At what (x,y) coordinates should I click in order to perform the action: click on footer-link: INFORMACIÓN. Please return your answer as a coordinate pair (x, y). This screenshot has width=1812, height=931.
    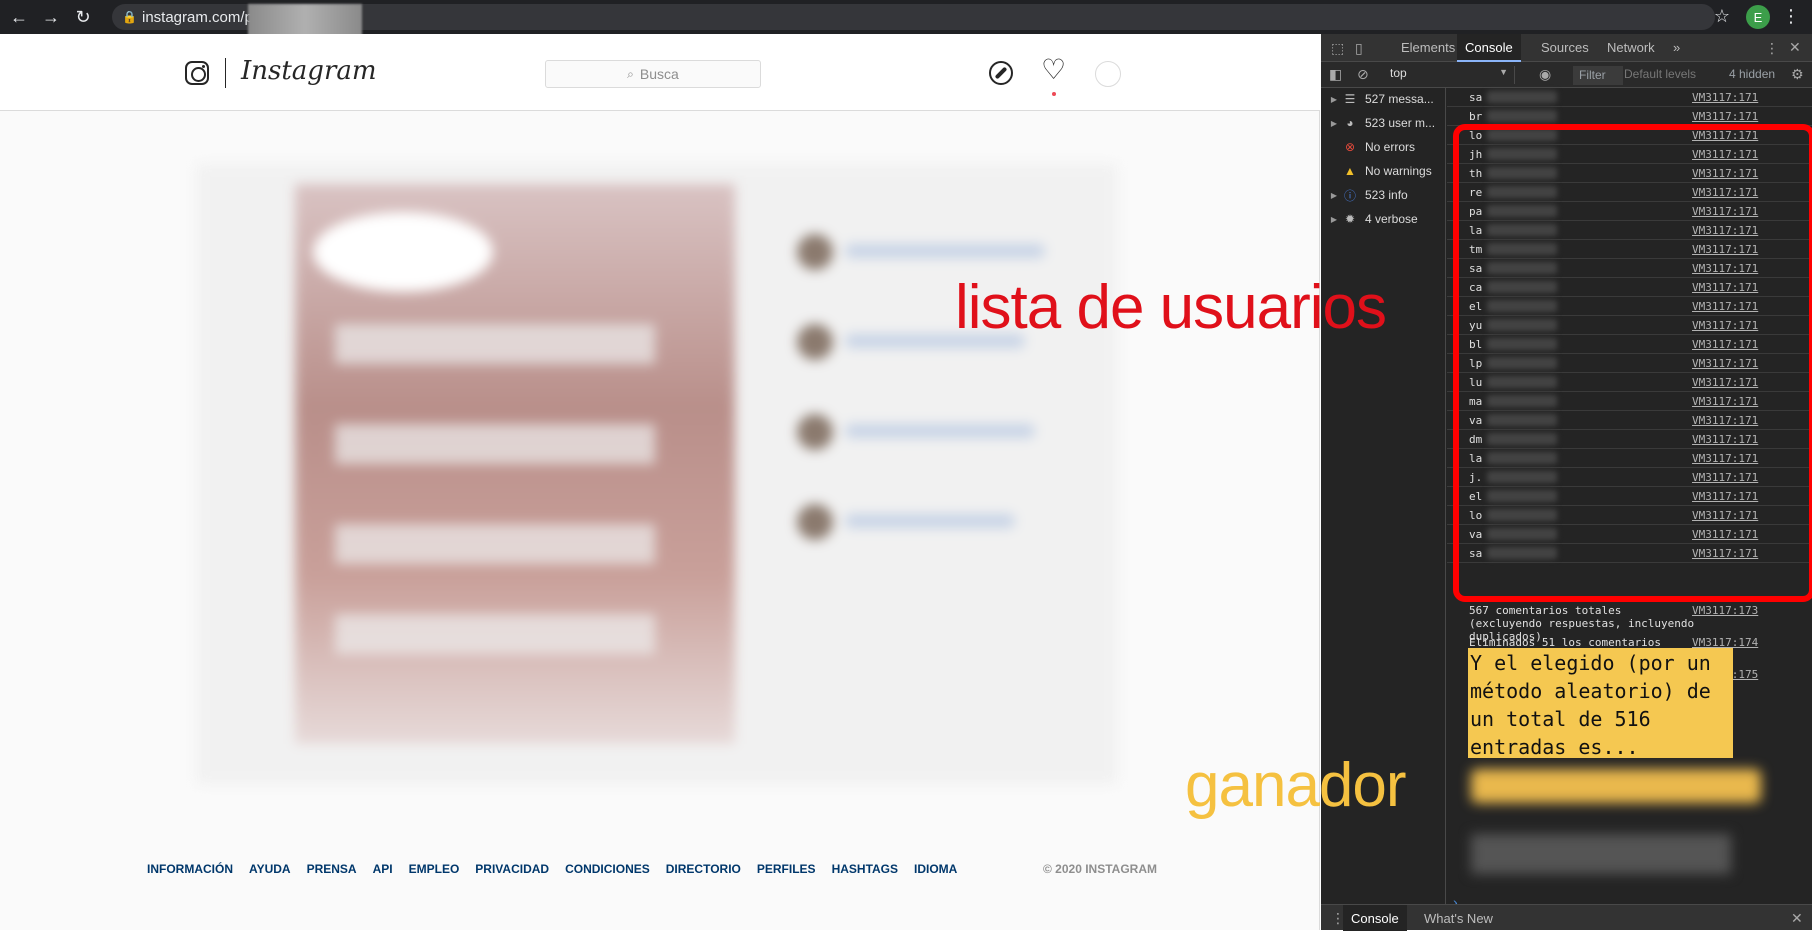
    Looking at the image, I should click on (190, 869).